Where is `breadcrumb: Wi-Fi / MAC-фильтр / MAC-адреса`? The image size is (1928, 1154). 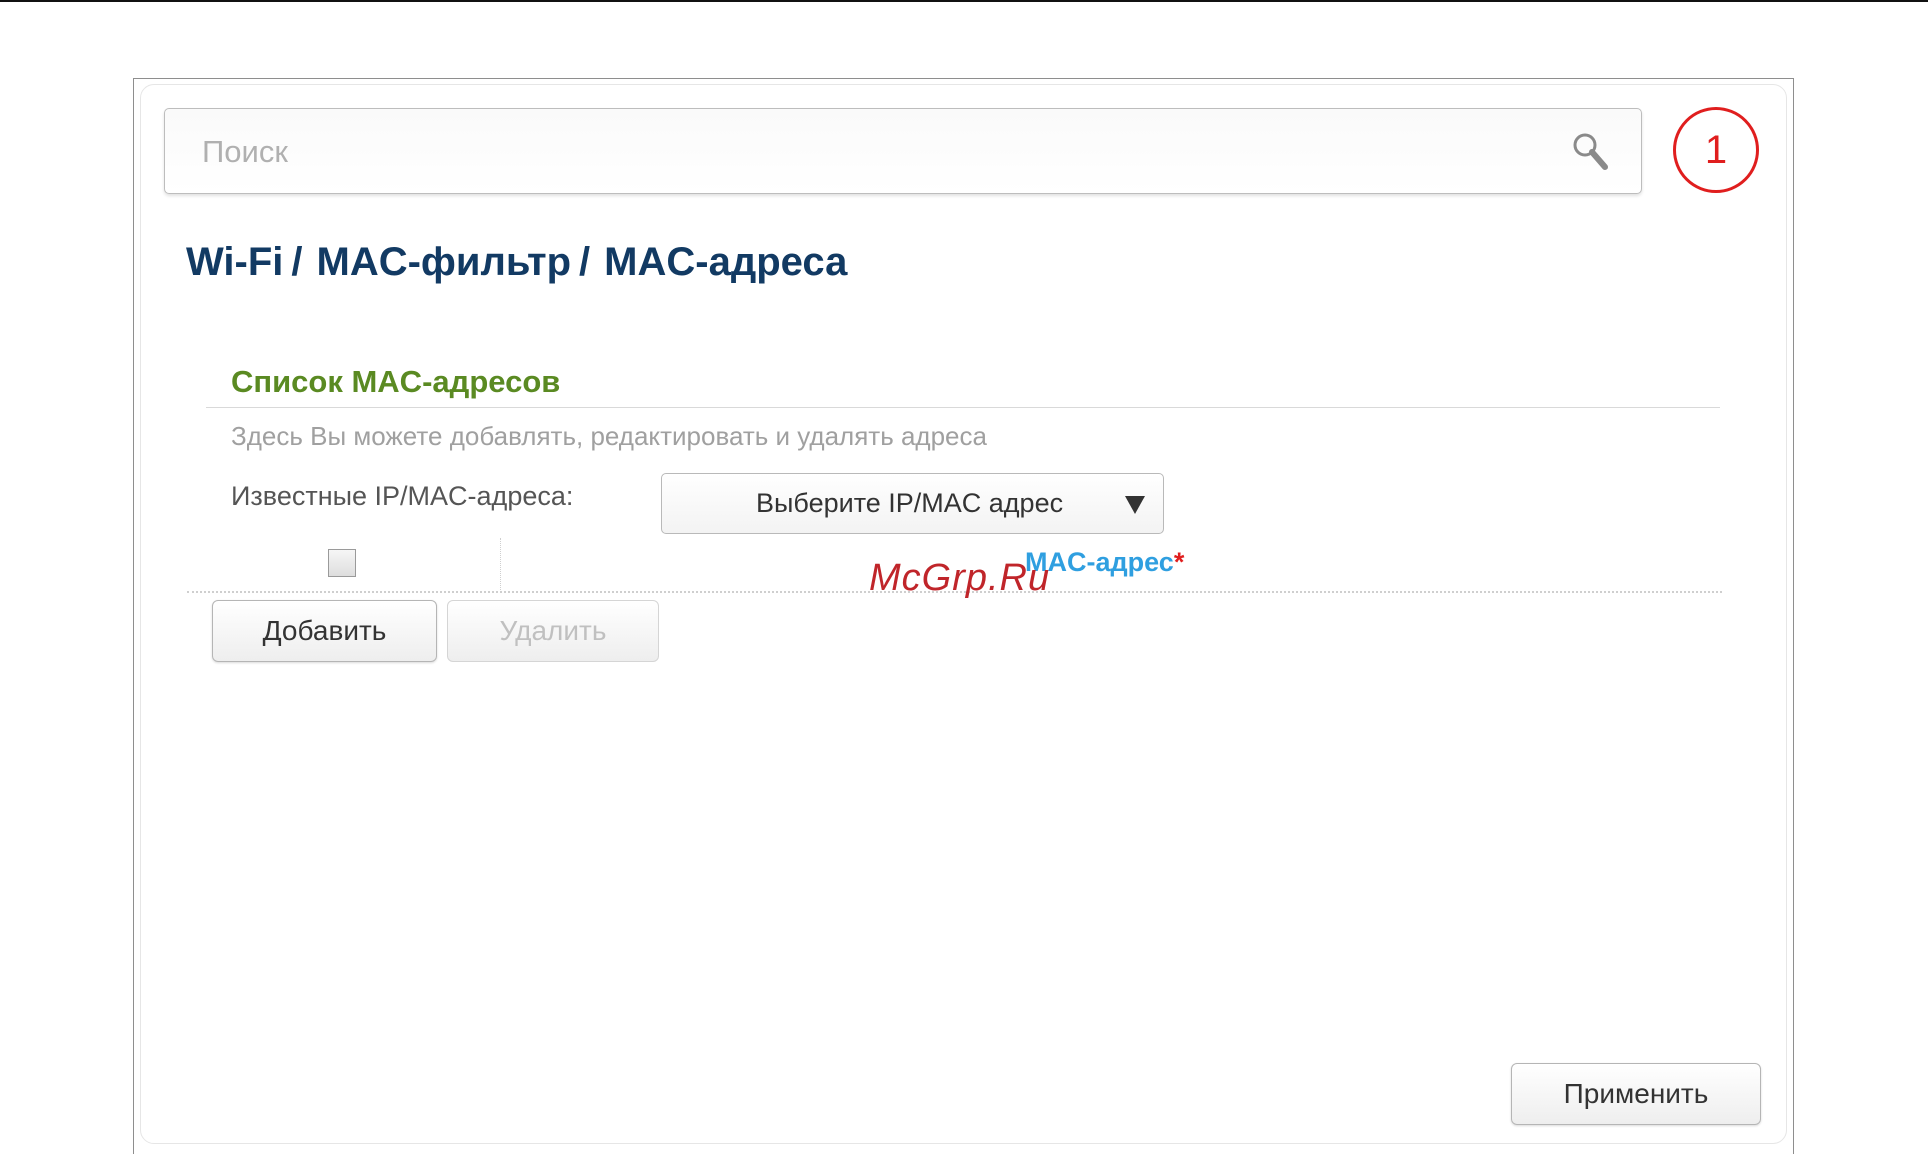 breadcrumb: Wi-Fi / MAC-фильтр / MAC-адреса is located at coordinates (516, 262).